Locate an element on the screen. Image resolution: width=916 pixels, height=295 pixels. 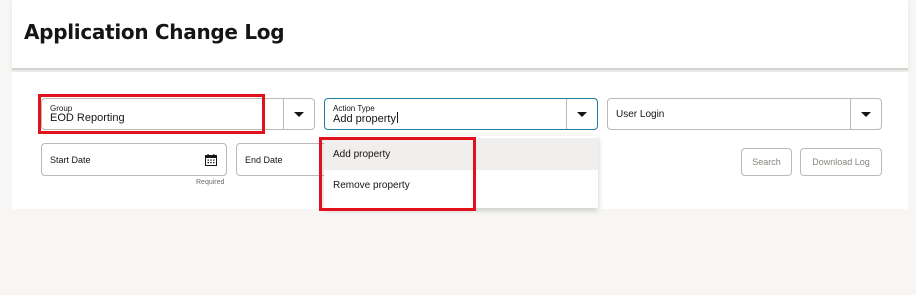
action-type-dropdown-button is located at coordinates (581, 114).